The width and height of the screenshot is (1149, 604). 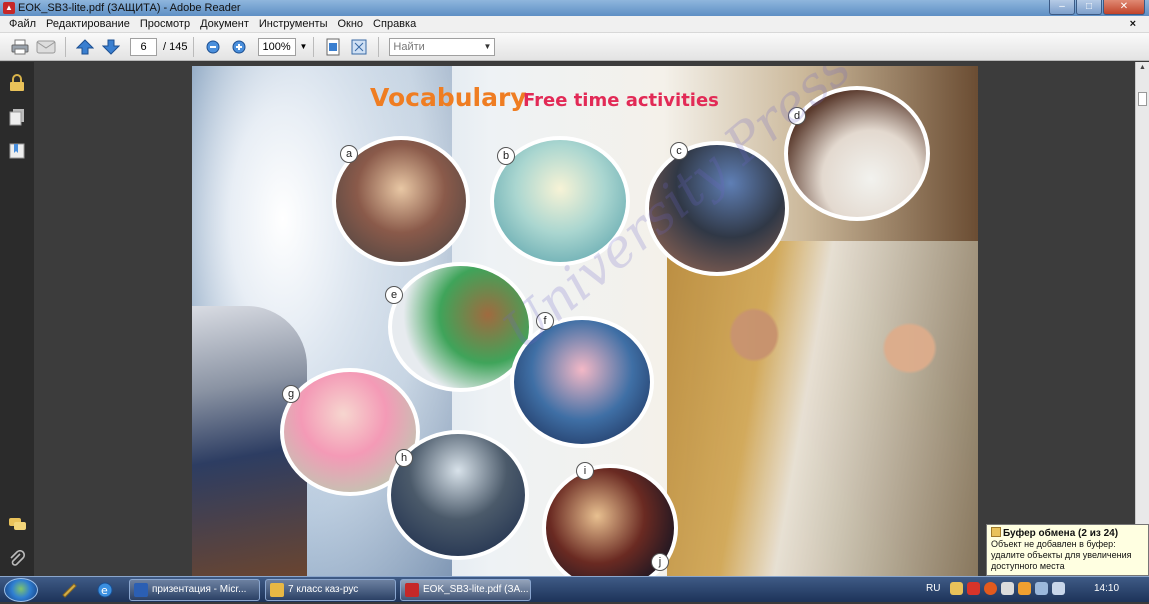 What do you see at coordinates (22, 24) in the screenshot?
I see `menu-file: Файл` at bounding box center [22, 24].